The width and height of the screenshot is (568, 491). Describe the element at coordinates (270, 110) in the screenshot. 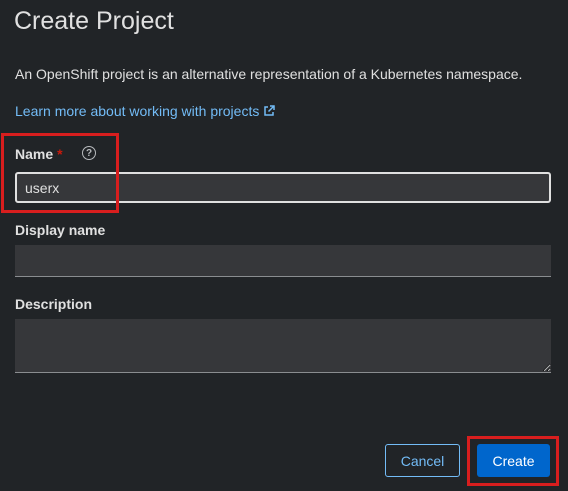

I see `external-link-icon` at that location.